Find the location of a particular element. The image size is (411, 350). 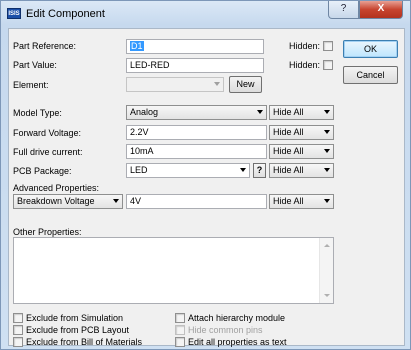

pcb-package-label: PCB Package: is located at coordinates (42, 171).